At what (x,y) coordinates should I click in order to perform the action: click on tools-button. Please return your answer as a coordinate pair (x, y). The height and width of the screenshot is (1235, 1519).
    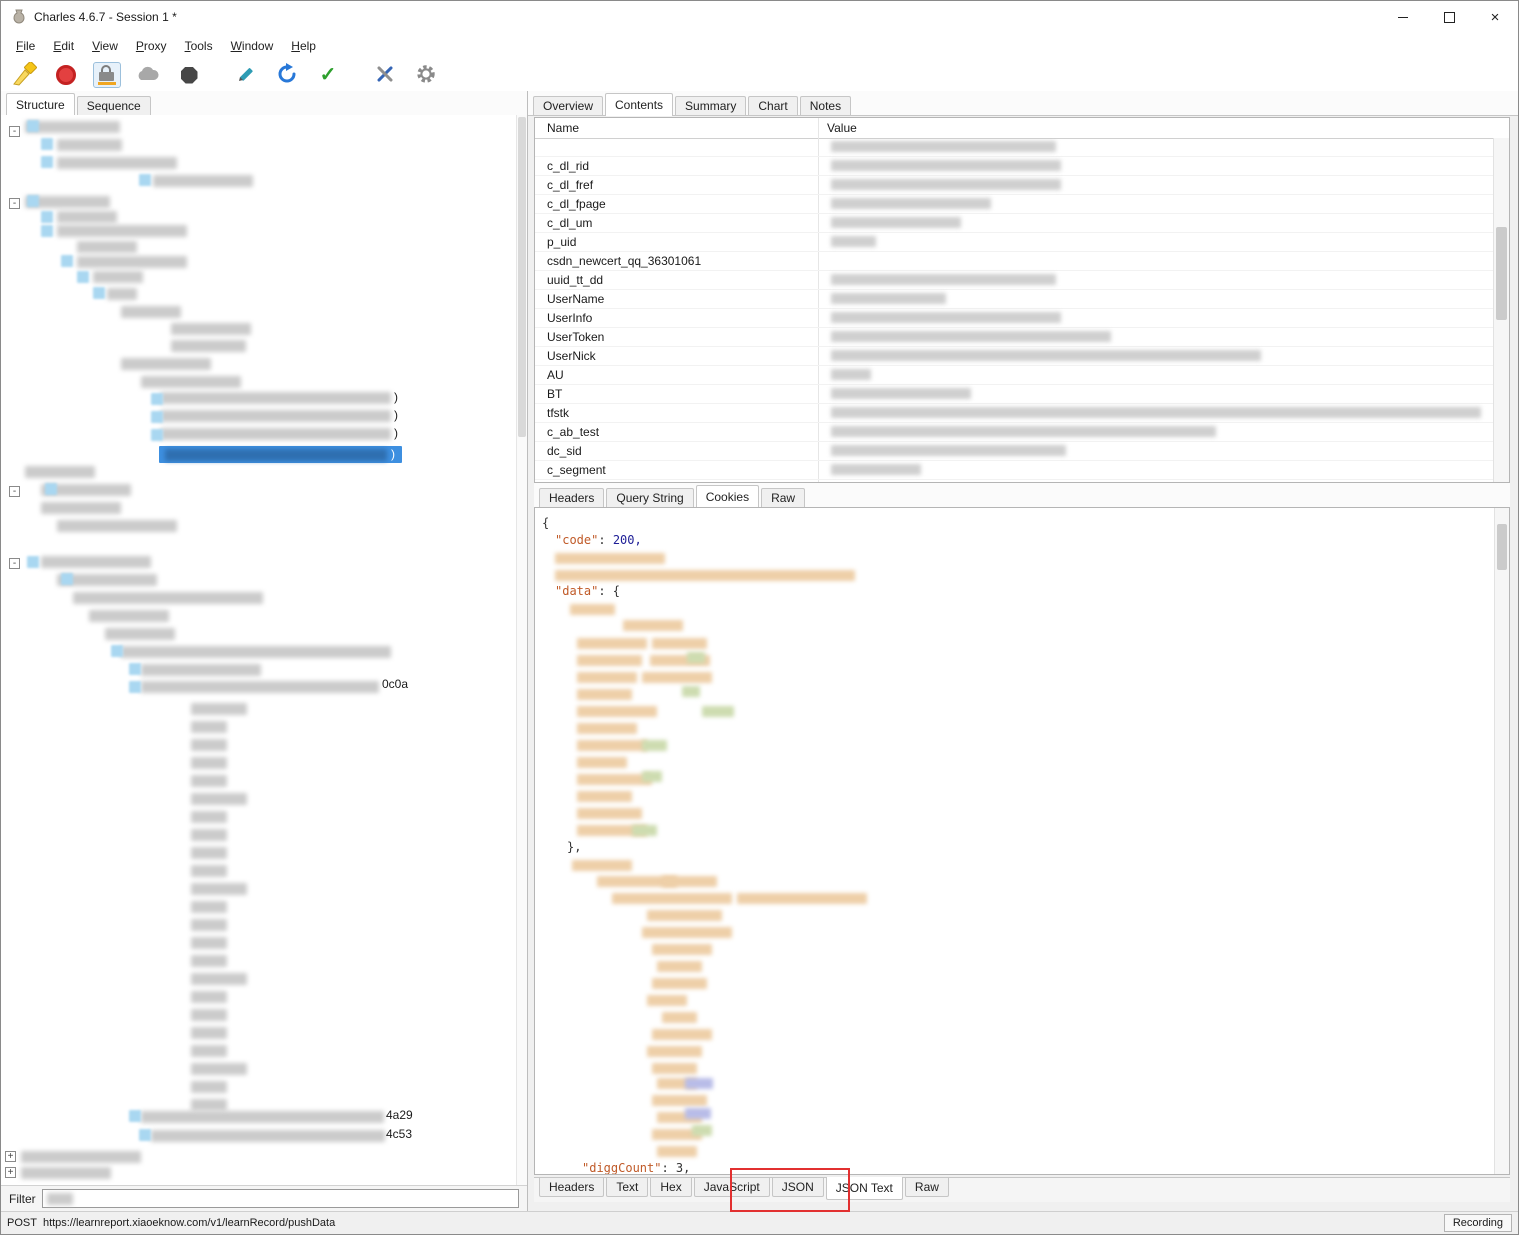
    Looking at the image, I should click on (385, 75).